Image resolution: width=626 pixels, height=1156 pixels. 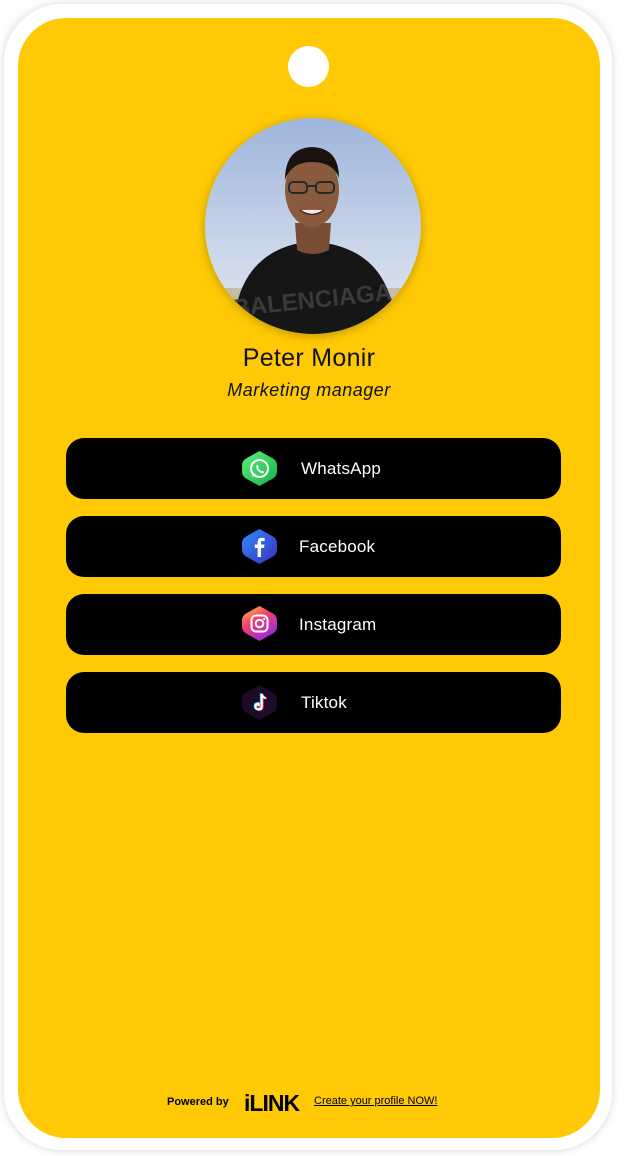 I want to click on avatar: BALENCIAGA, so click(x=313, y=226).